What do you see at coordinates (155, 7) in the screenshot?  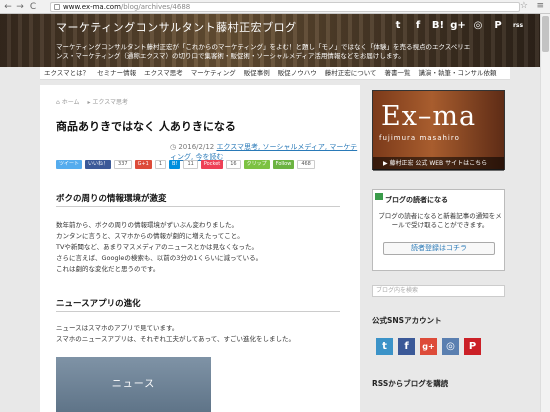 I see `url-path: /blog/archives/4688` at bounding box center [155, 7].